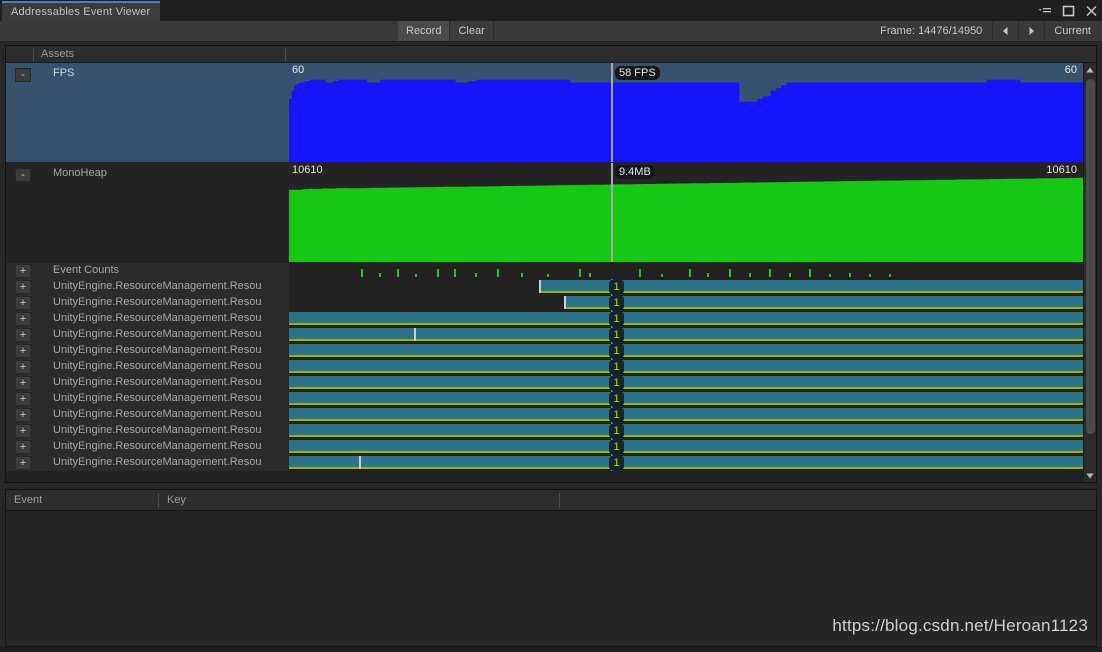  Describe the element at coordinates (1072, 31) in the screenshot. I see `current-frame-button: Current` at that location.